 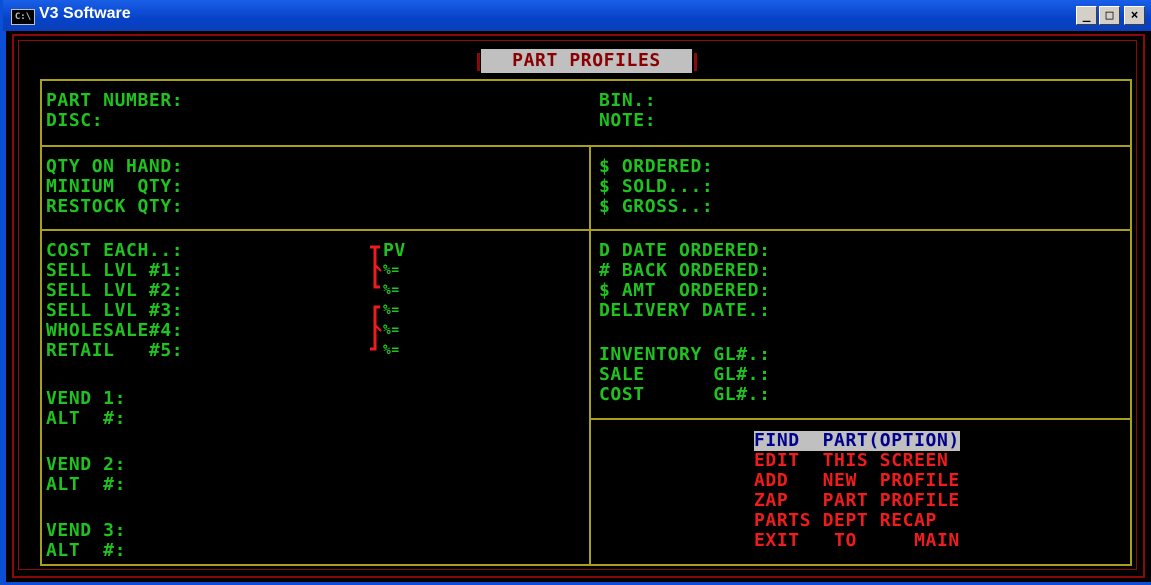 I want to click on menu-zap-profile: ZAP PART PROFILE, so click(x=857, y=501).